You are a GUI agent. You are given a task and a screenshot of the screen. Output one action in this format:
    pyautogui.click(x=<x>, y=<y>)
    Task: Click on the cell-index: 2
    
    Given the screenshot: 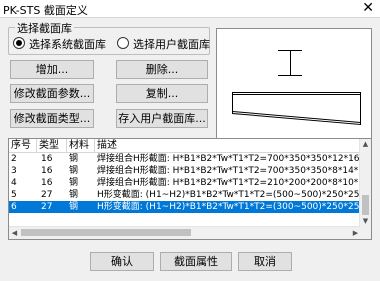 What is the action you would take?
    pyautogui.click(x=14, y=159)
    